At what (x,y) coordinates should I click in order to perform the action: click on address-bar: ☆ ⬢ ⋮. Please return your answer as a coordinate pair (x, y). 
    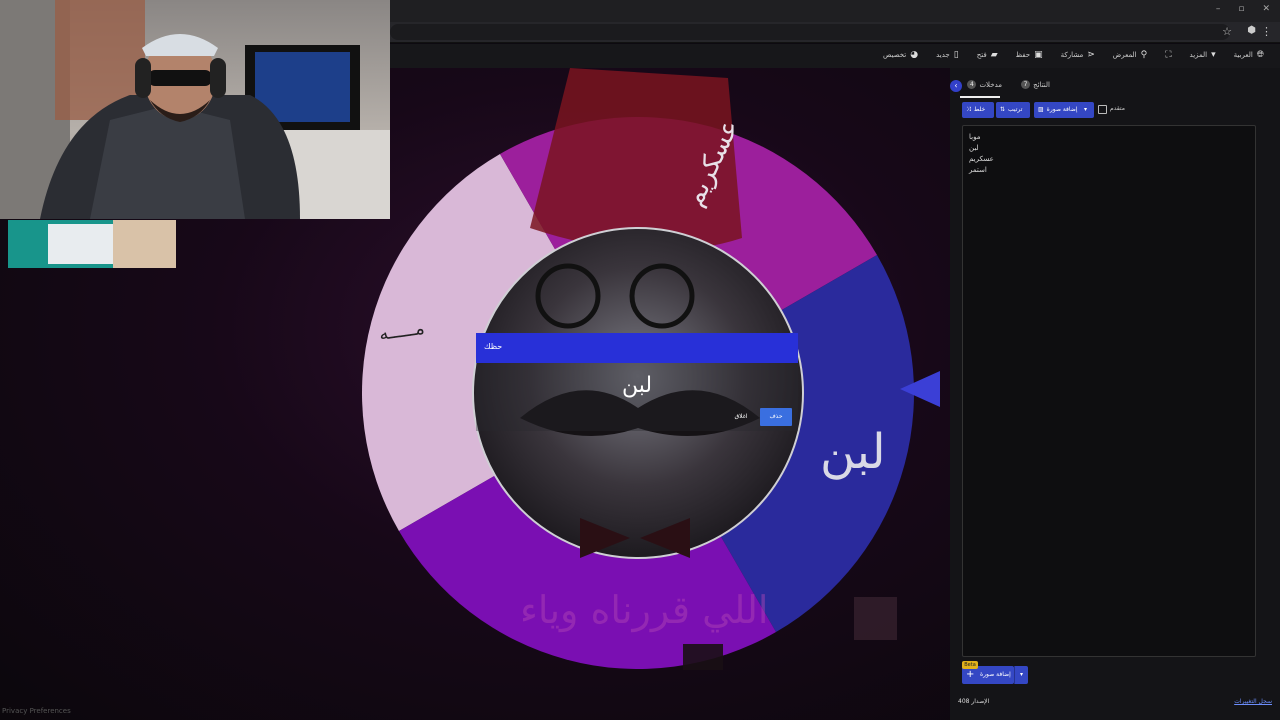
    Looking at the image, I should click on (835, 32).